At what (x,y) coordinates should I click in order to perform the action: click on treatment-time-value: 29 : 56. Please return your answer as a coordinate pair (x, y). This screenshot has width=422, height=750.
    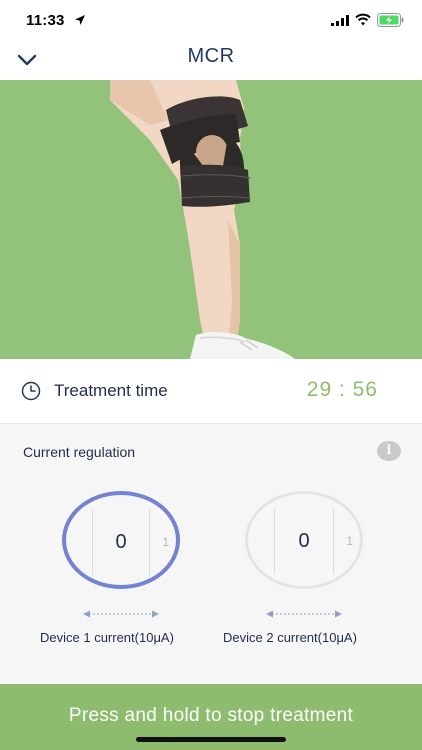
    Looking at the image, I should click on (342, 389).